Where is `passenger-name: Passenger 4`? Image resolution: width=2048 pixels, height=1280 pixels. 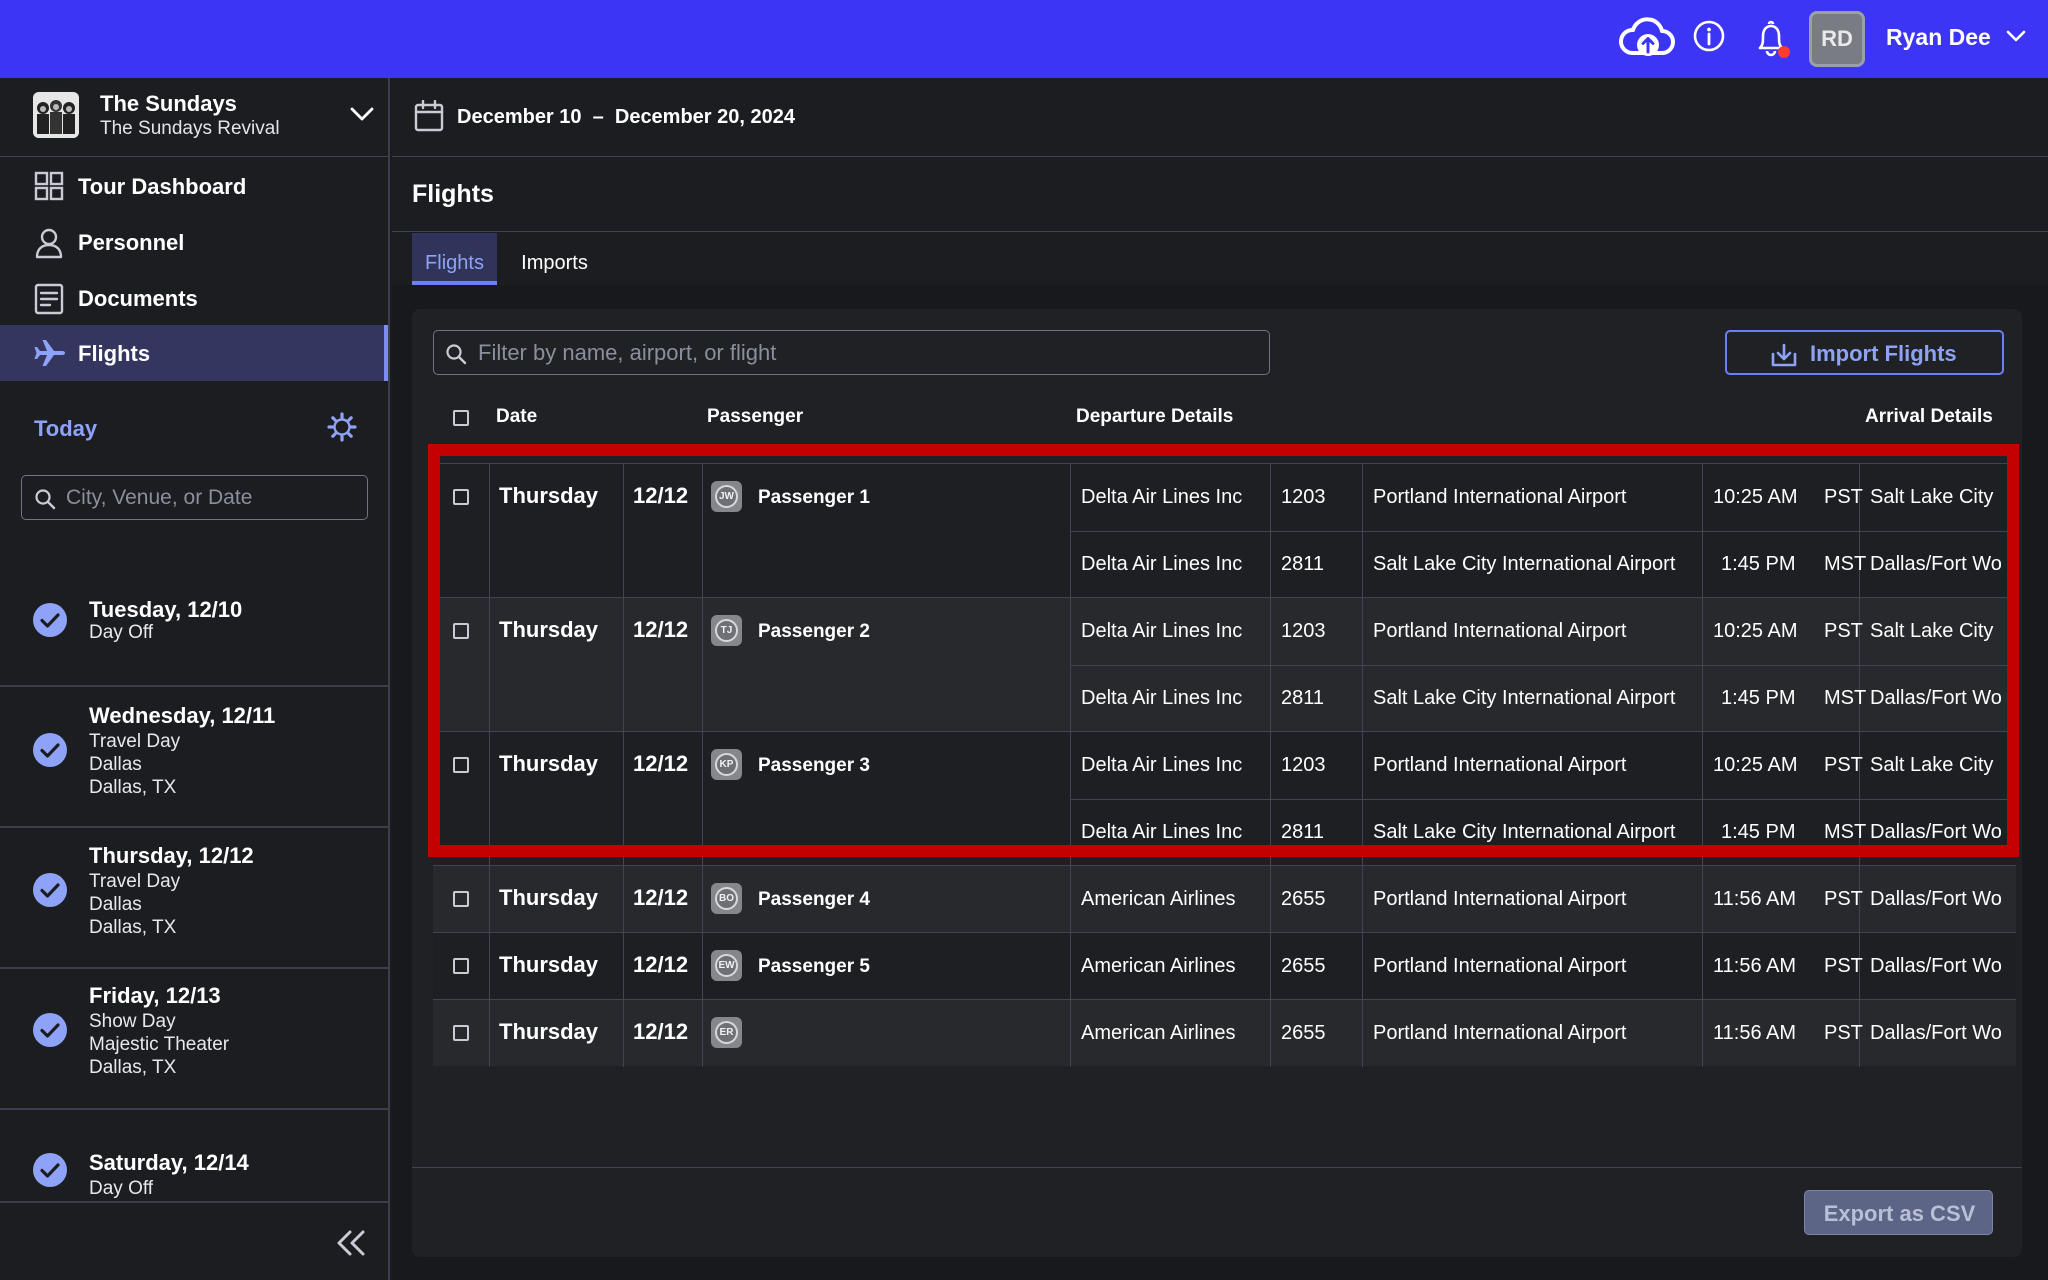 passenger-name: Passenger 4 is located at coordinates (814, 900).